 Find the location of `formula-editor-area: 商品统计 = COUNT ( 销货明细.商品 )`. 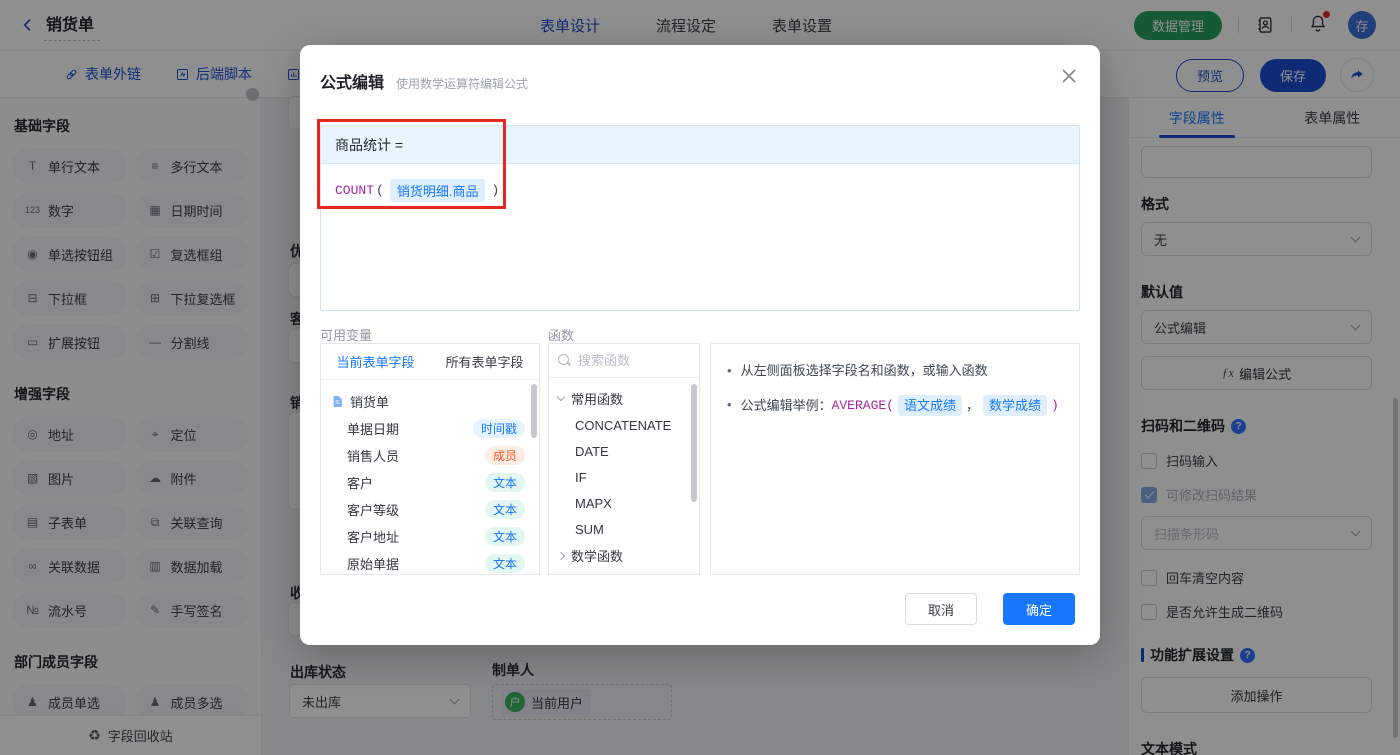

formula-editor-area: 商品统计 = COUNT ( 销货明细.商品 ) is located at coordinates (700, 218).